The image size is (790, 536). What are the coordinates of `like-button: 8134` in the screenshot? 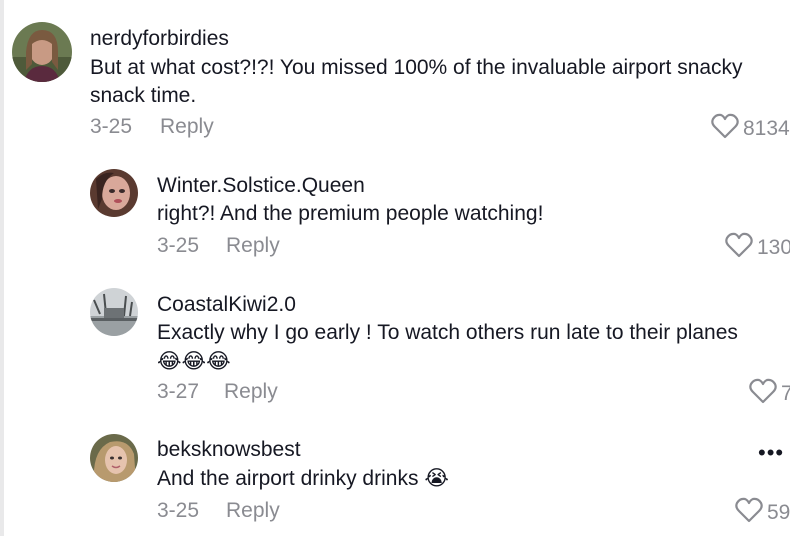 It's located at (750, 128).